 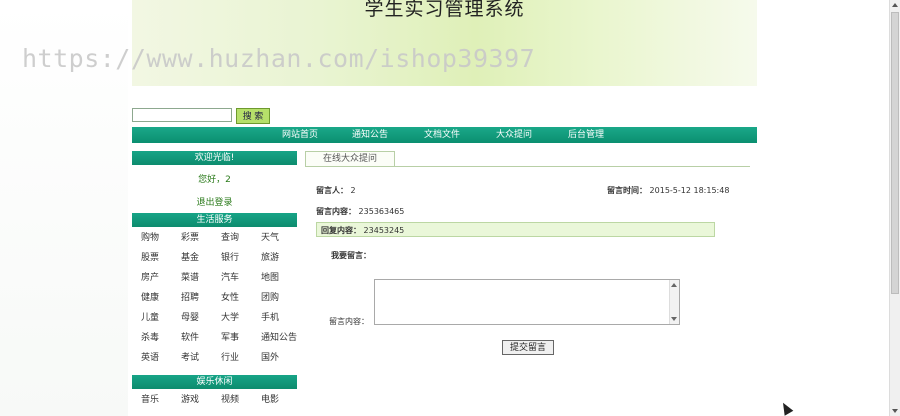 What do you see at coordinates (272, 238) in the screenshot?
I see `service-link: 天气` at bounding box center [272, 238].